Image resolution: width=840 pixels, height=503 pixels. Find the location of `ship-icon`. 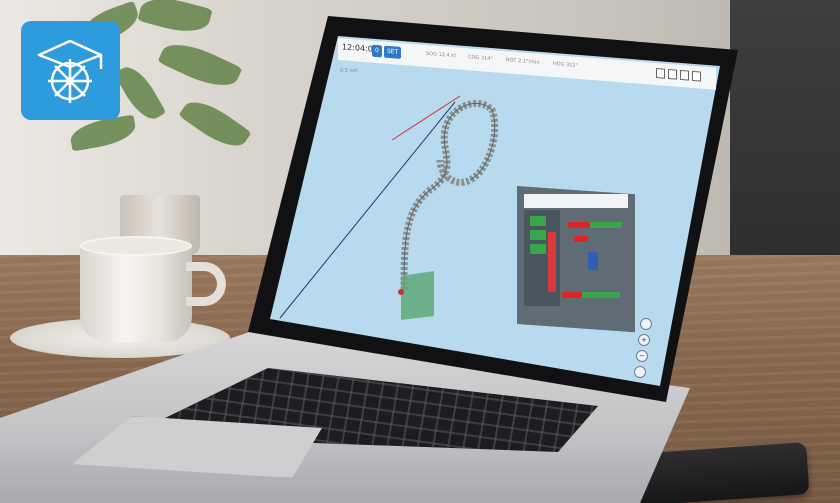

ship-icon is located at coordinates (593, 261).